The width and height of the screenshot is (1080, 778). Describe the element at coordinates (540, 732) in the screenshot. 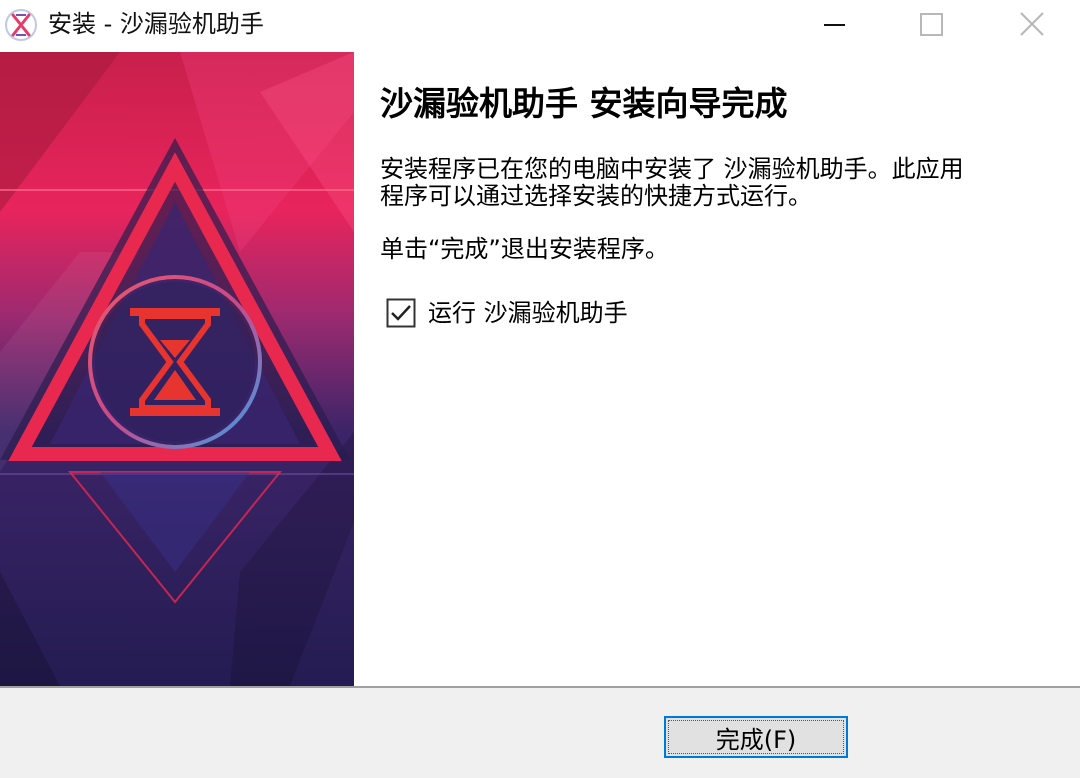

I see `button-bar: 完成(F)` at that location.